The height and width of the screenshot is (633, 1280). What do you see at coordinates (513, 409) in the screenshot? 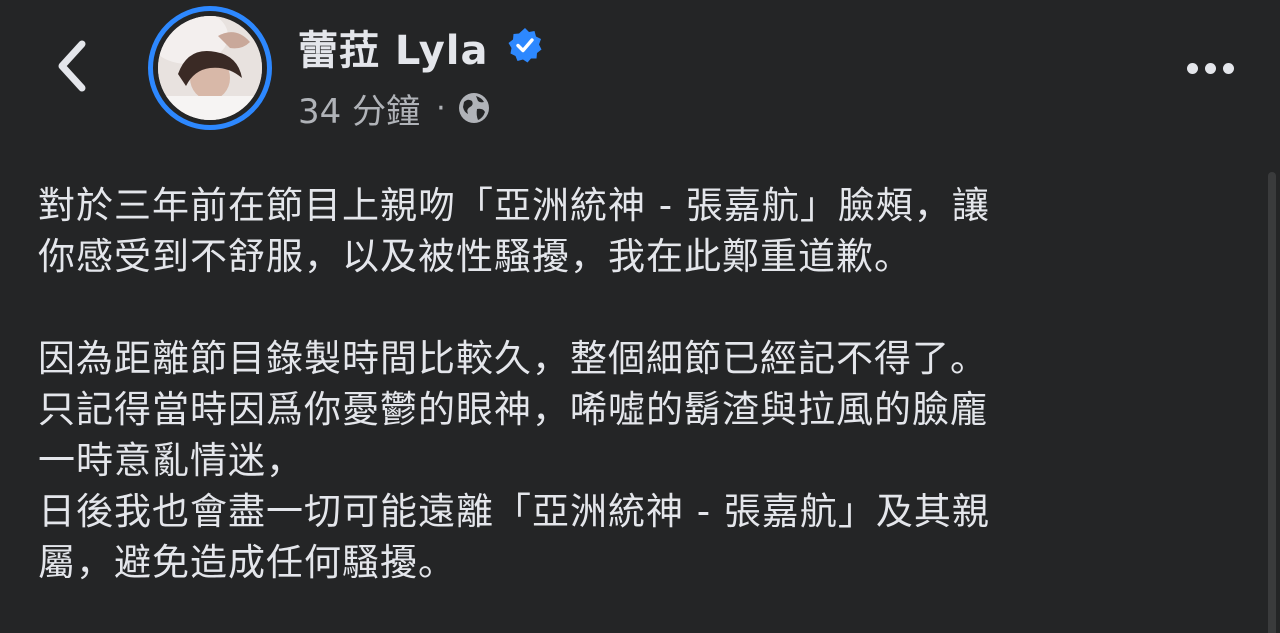
I see `post-line: 只記得當時因爲你憂鬱的眼神，唏噓的鬍渣與拉風的臉龐` at bounding box center [513, 409].